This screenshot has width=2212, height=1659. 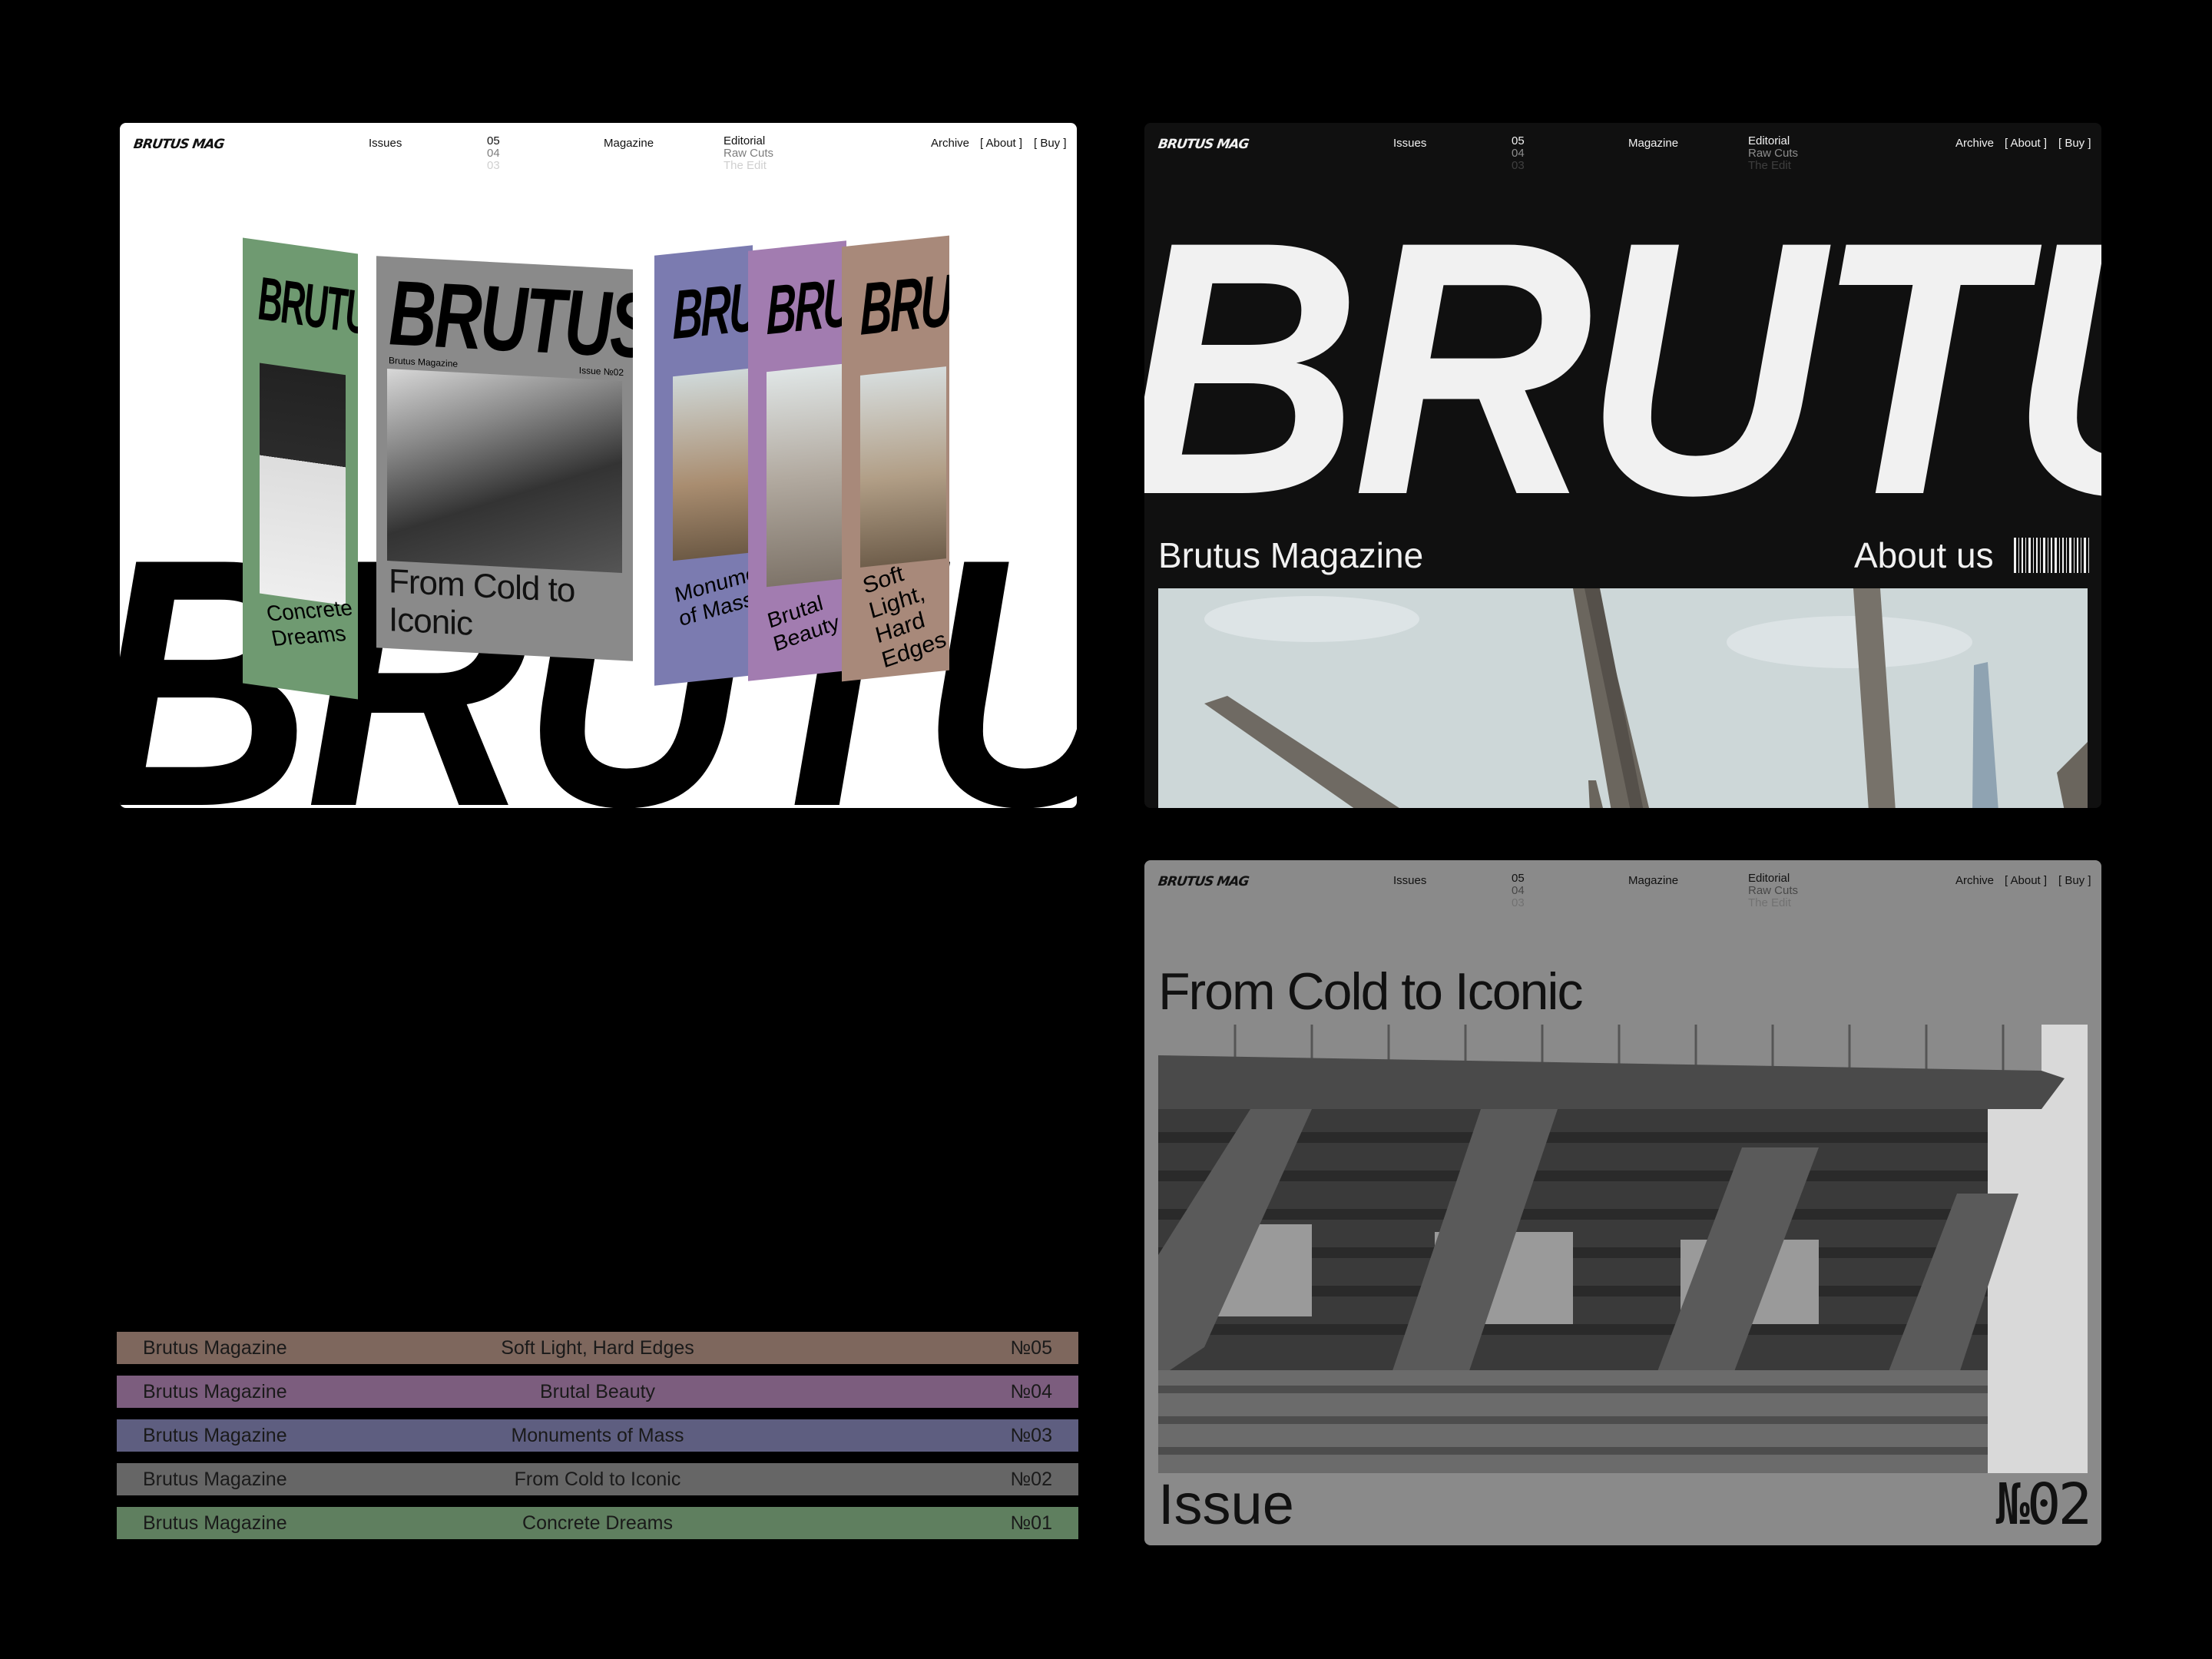 What do you see at coordinates (803, 624) in the screenshot?
I see `cover-title: Brutal Beauty` at bounding box center [803, 624].